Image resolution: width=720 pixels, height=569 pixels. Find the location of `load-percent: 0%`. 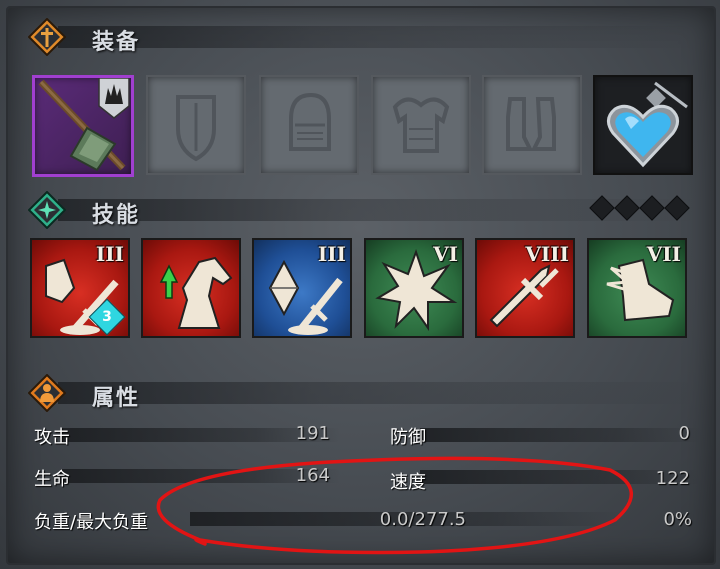

load-percent: 0% is located at coordinates (677, 519).